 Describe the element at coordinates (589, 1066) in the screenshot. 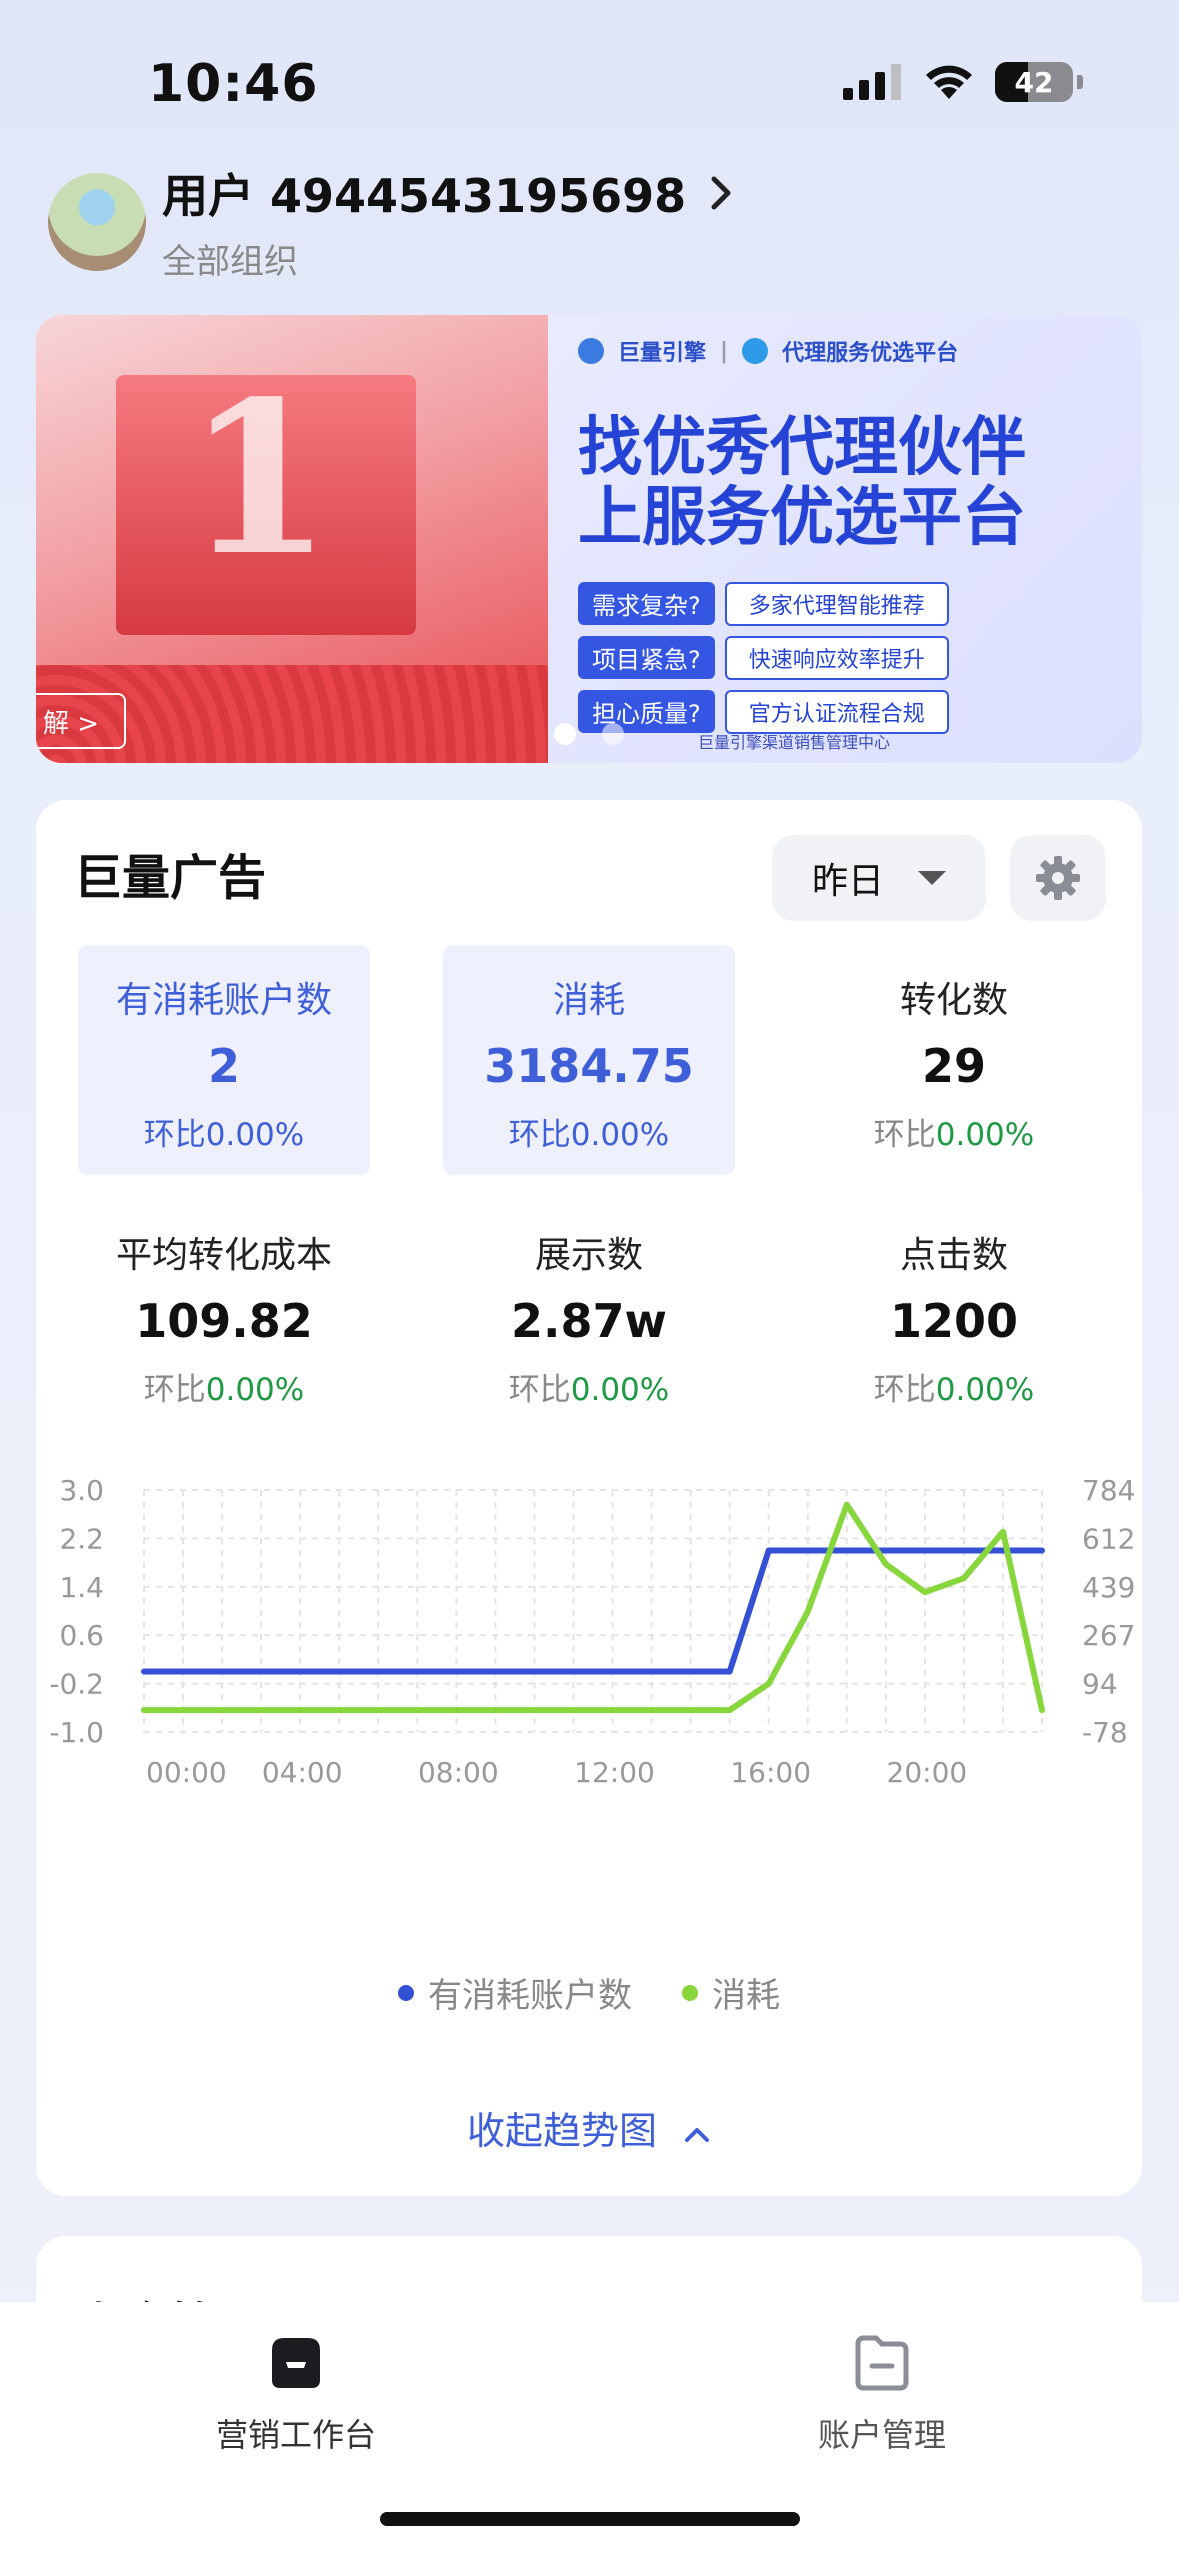

I see `metric-value: 3184.75` at that location.